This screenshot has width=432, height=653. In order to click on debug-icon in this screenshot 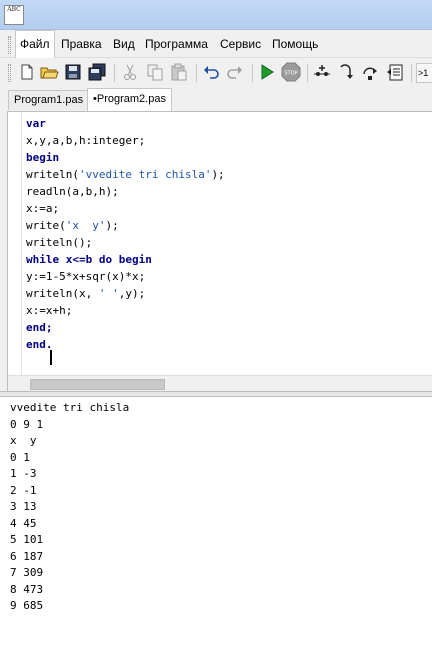, I will do `click(322, 72)`.